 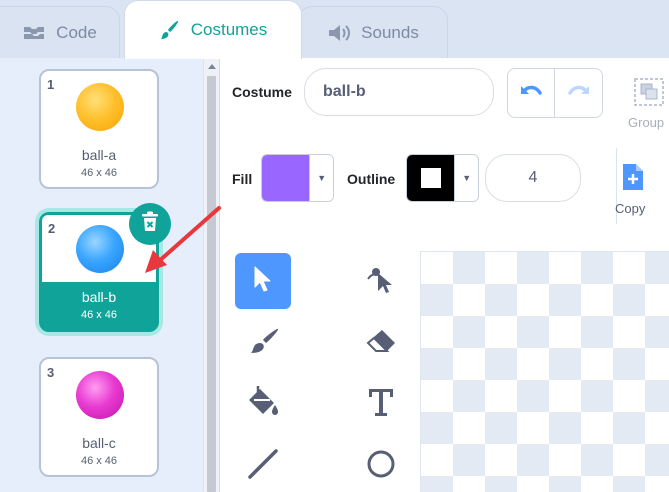 I want to click on costume-list-scrollbar, so click(x=211, y=275).